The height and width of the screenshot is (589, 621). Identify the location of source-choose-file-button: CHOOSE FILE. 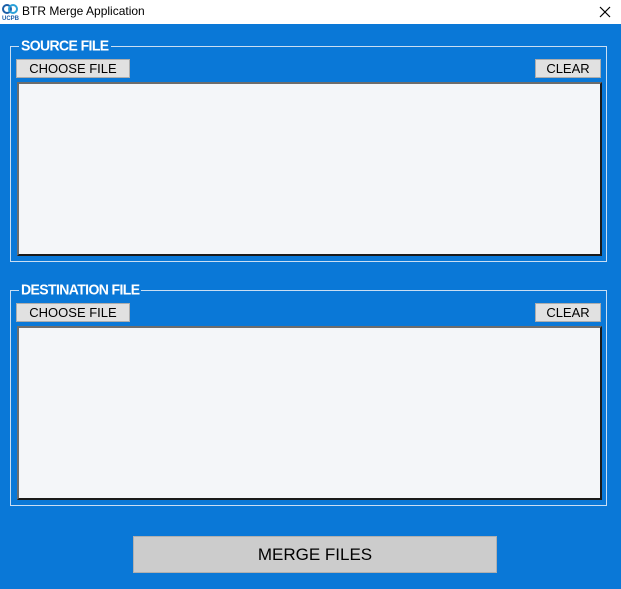
(73, 68).